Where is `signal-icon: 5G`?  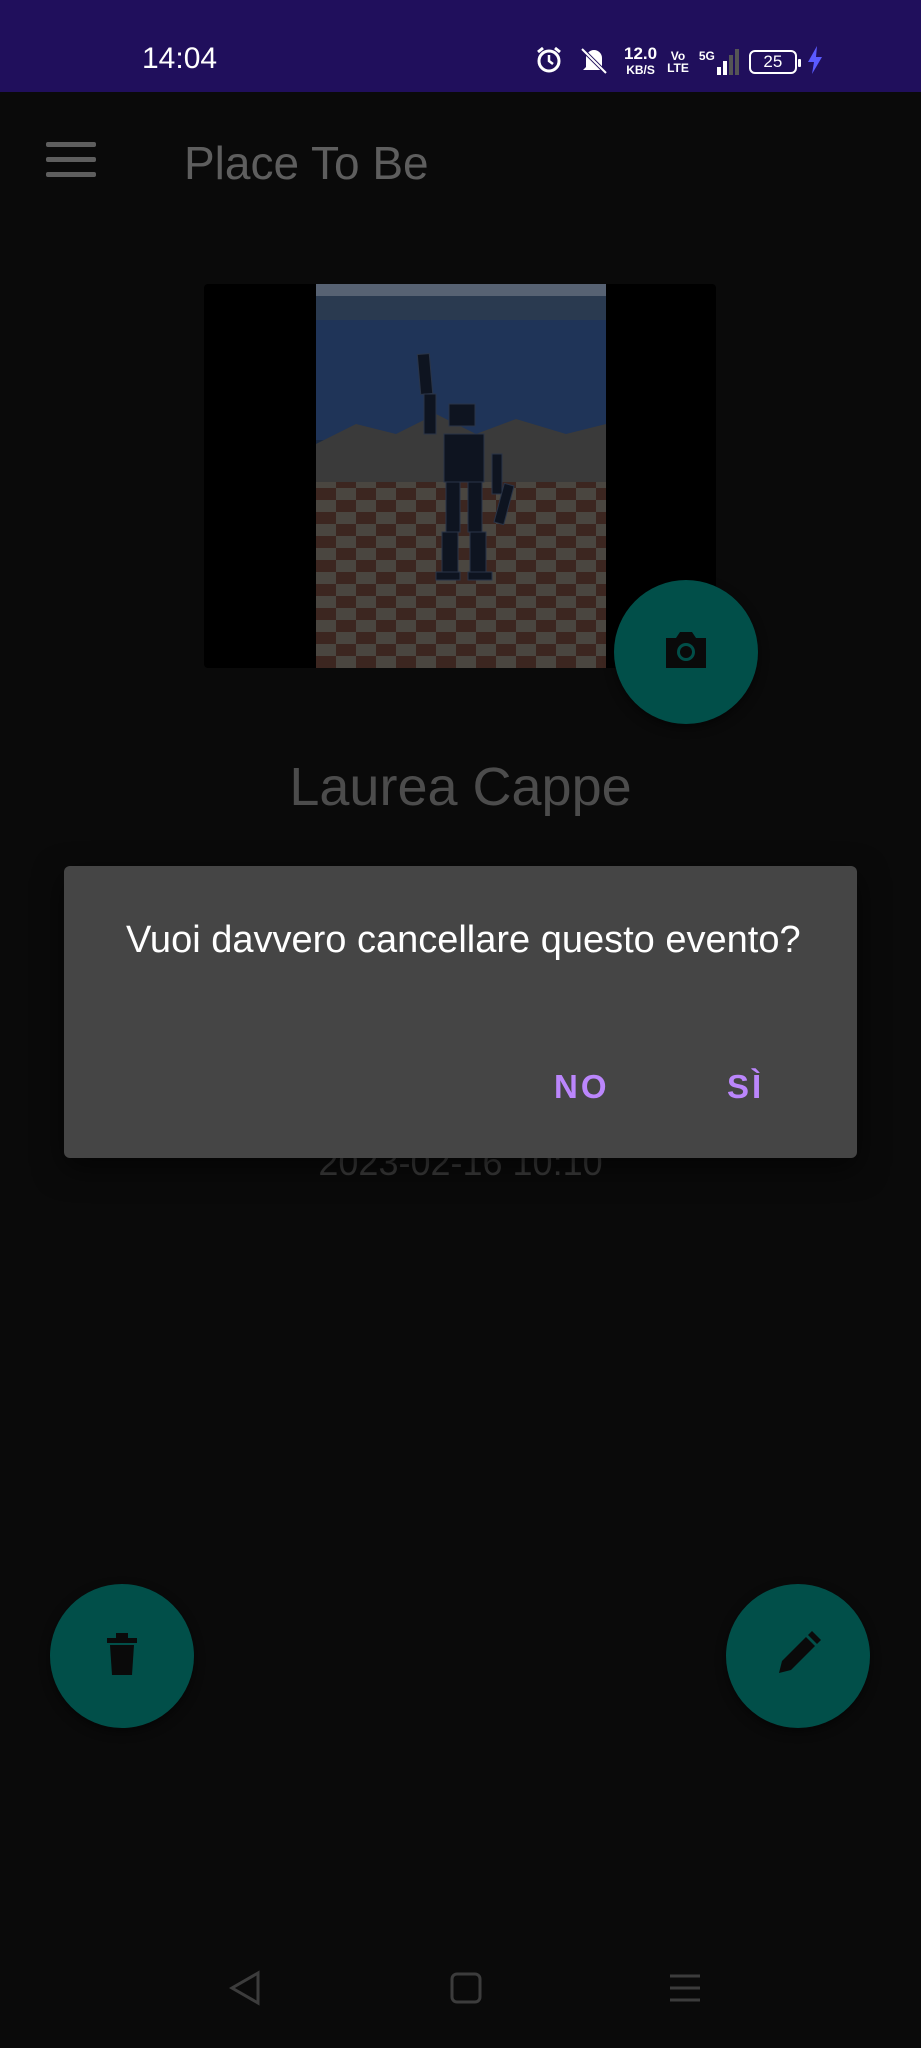
signal-icon: 5G is located at coordinates (719, 62).